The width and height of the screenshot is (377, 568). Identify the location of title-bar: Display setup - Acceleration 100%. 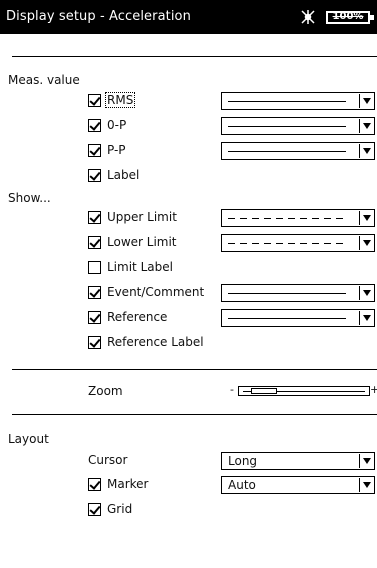
(188, 17).